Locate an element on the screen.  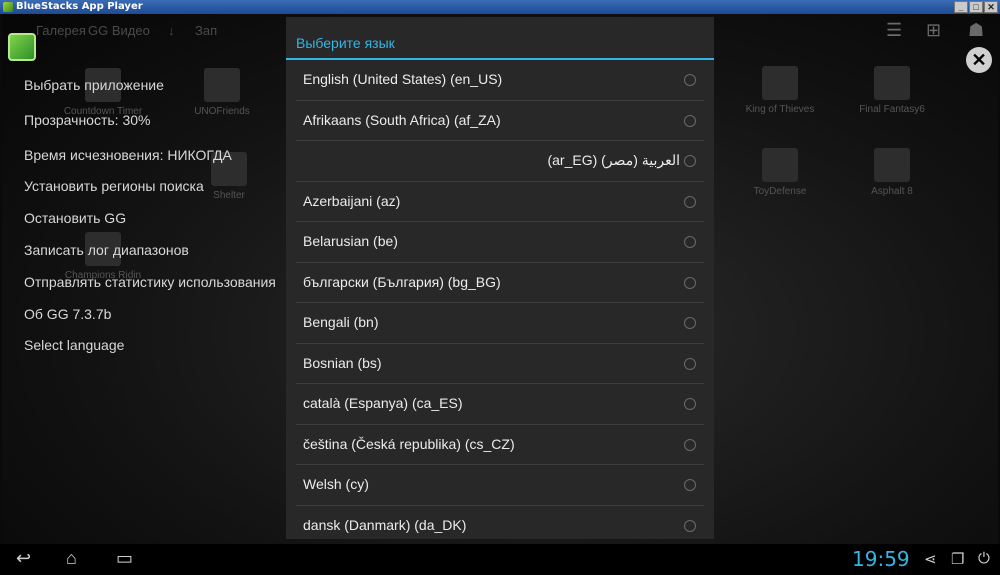
menu-send-stats: Отправлять статистику использования is located at coordinates (150, 282).